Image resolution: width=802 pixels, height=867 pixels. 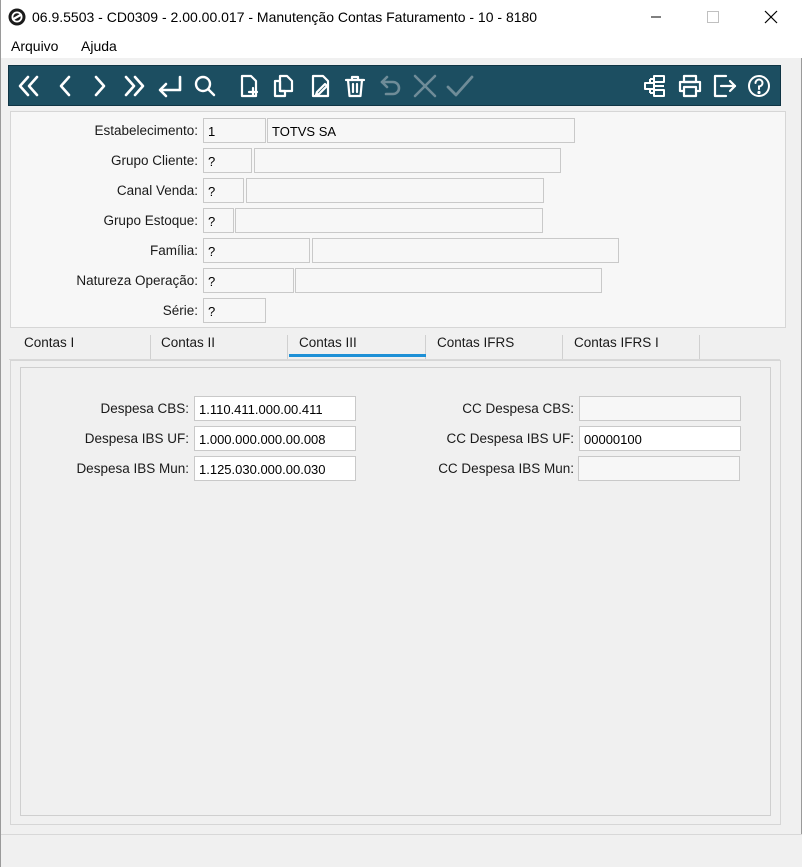 I want to click on help-button, so click(x=759, y=86).